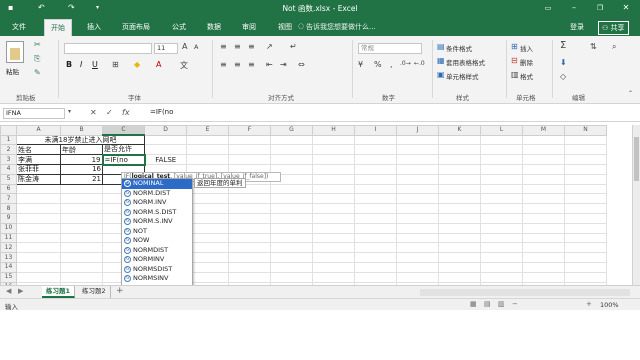 This screenshot has height=360, width=640. I want to click on cell-B2: 年龄, so click(81, 150).